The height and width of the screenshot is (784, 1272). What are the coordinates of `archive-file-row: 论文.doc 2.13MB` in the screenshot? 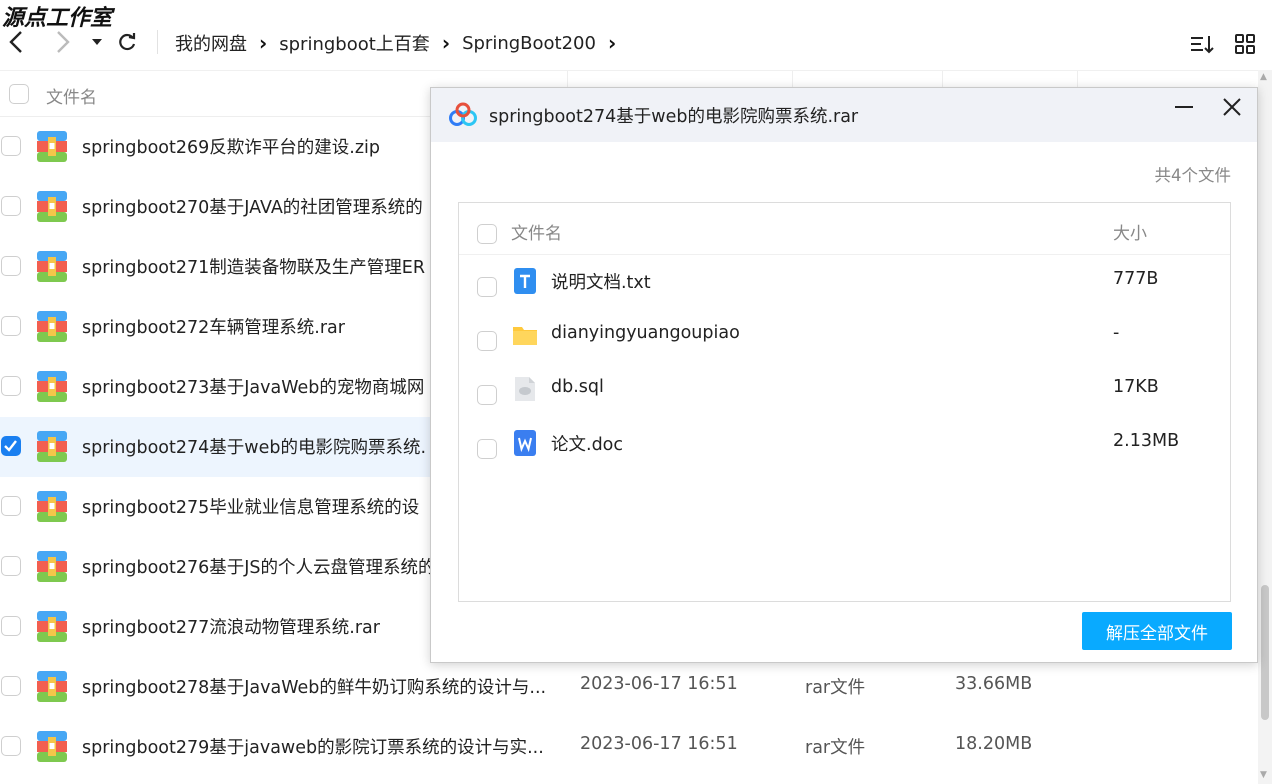 It's located at (844, 444).